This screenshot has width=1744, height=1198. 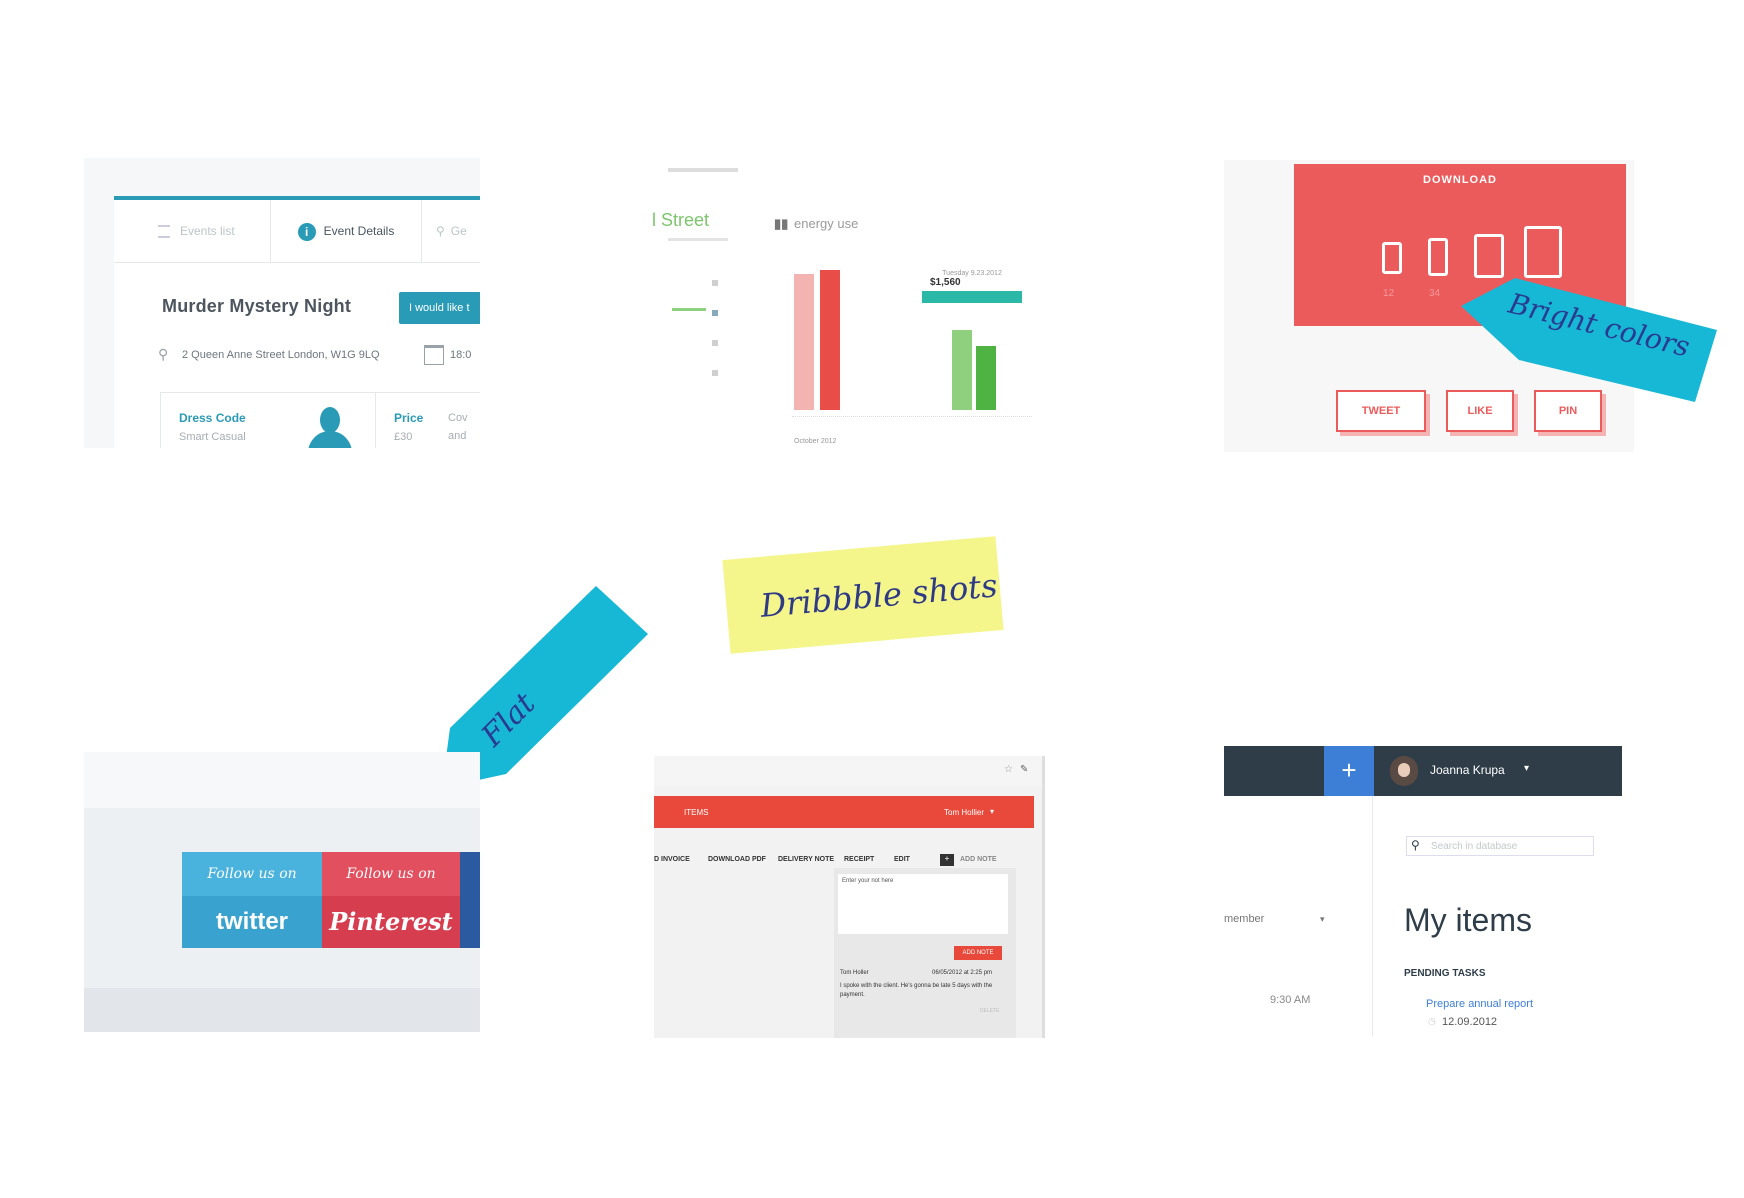 I want to click on tooltip: Tuesday 9.23.2012 $1,560, so click(x=972, y=290).